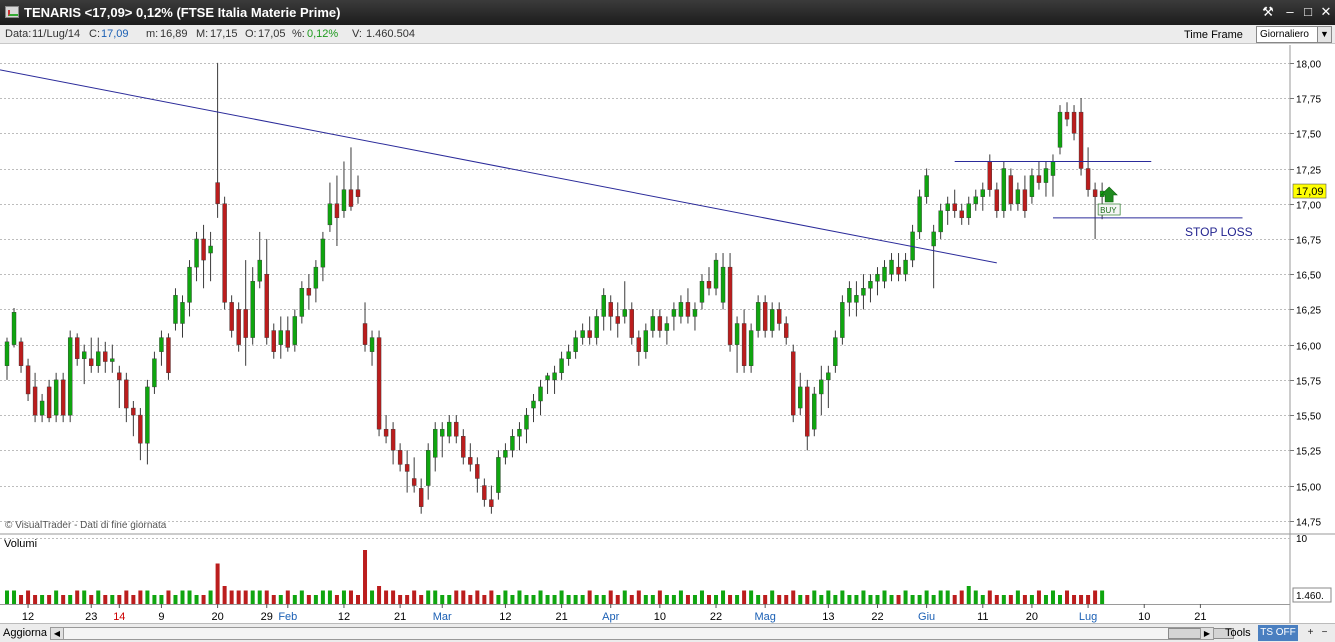  What do you see at coordinates (217, 617) in the screenshot?
I see `time-tick-label: 20` at bounding box center [217, 617].